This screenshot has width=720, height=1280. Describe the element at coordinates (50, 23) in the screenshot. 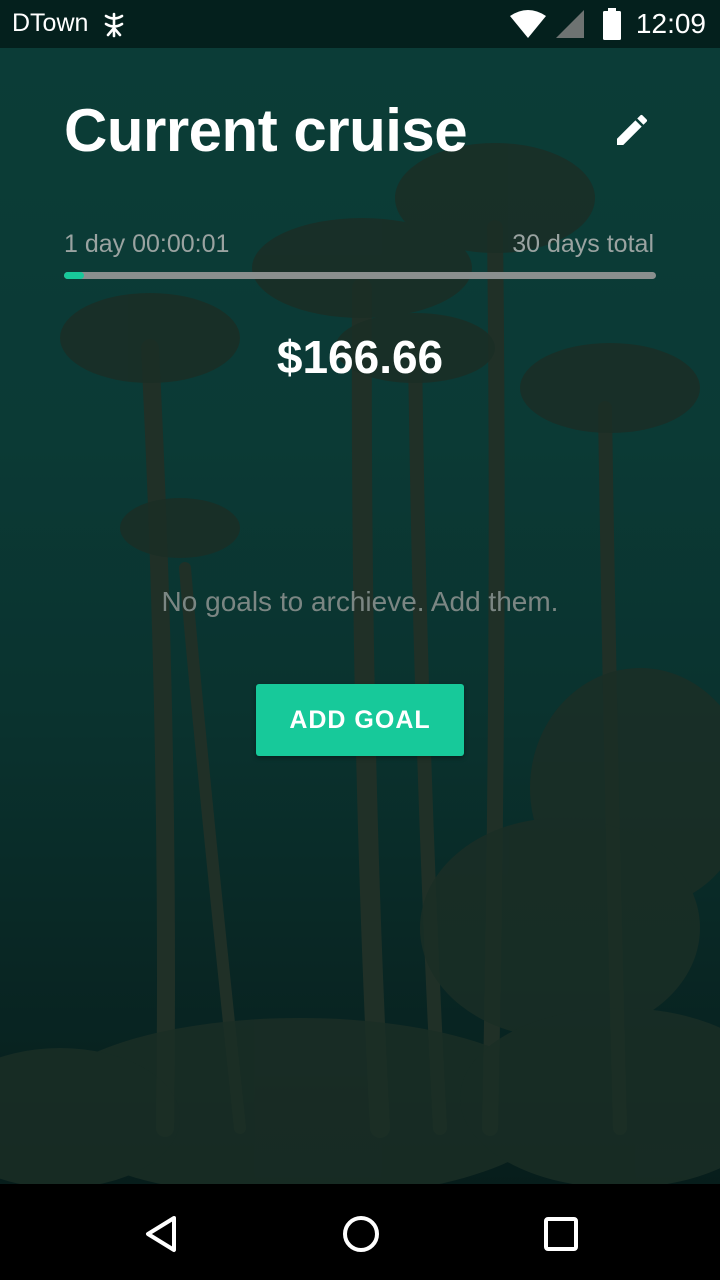

I see `carrier-name: DTown` at that location.